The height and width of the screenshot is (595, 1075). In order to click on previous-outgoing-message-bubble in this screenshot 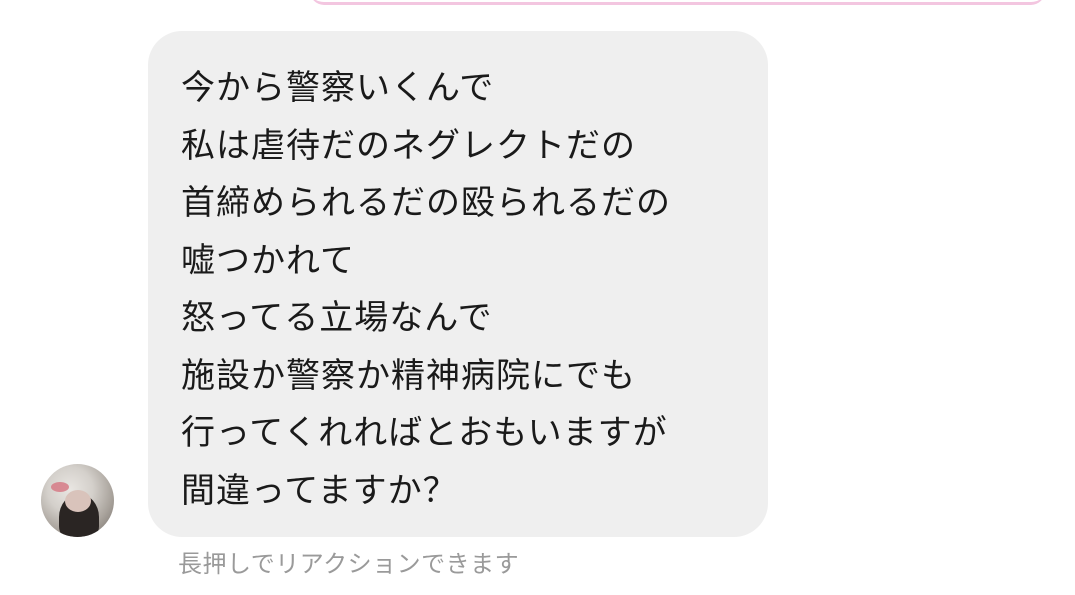, I will do `click(677, 2)`.